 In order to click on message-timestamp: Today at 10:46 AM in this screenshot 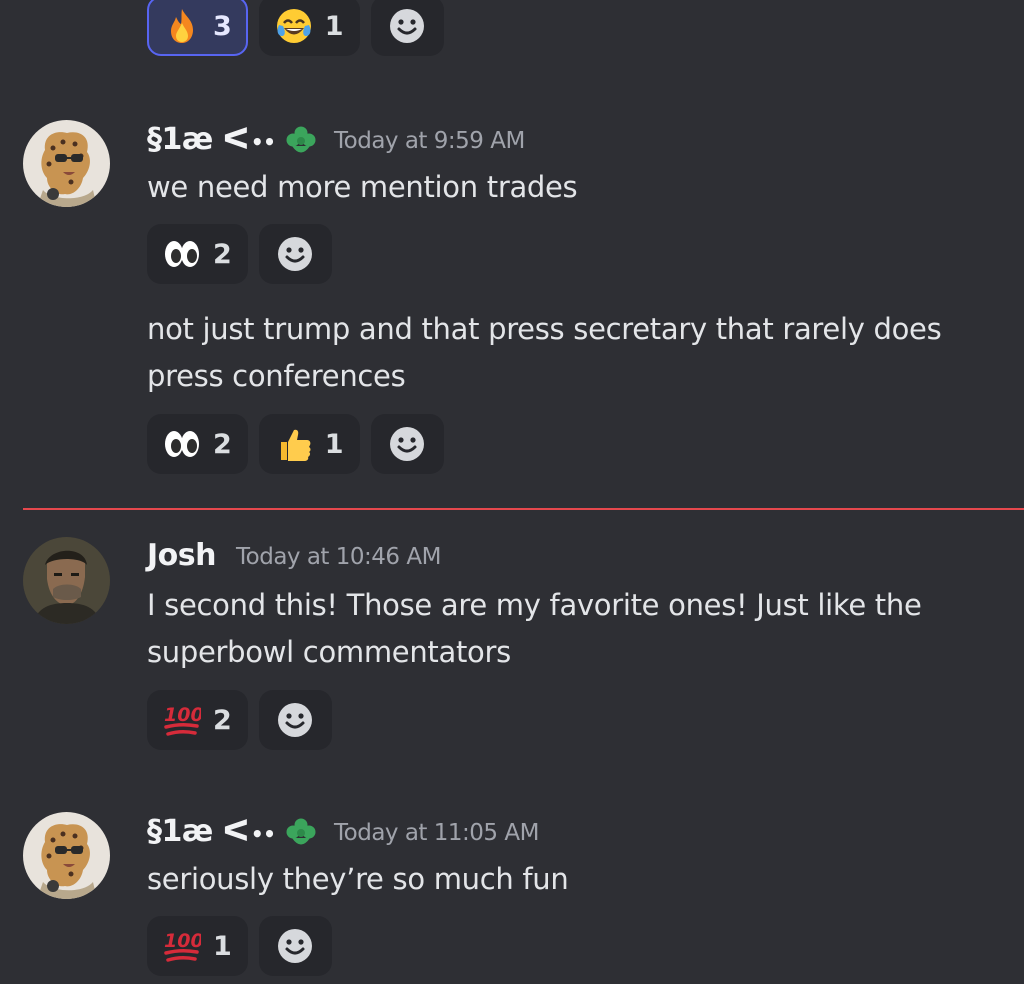, I will do `click(338, 557)`.